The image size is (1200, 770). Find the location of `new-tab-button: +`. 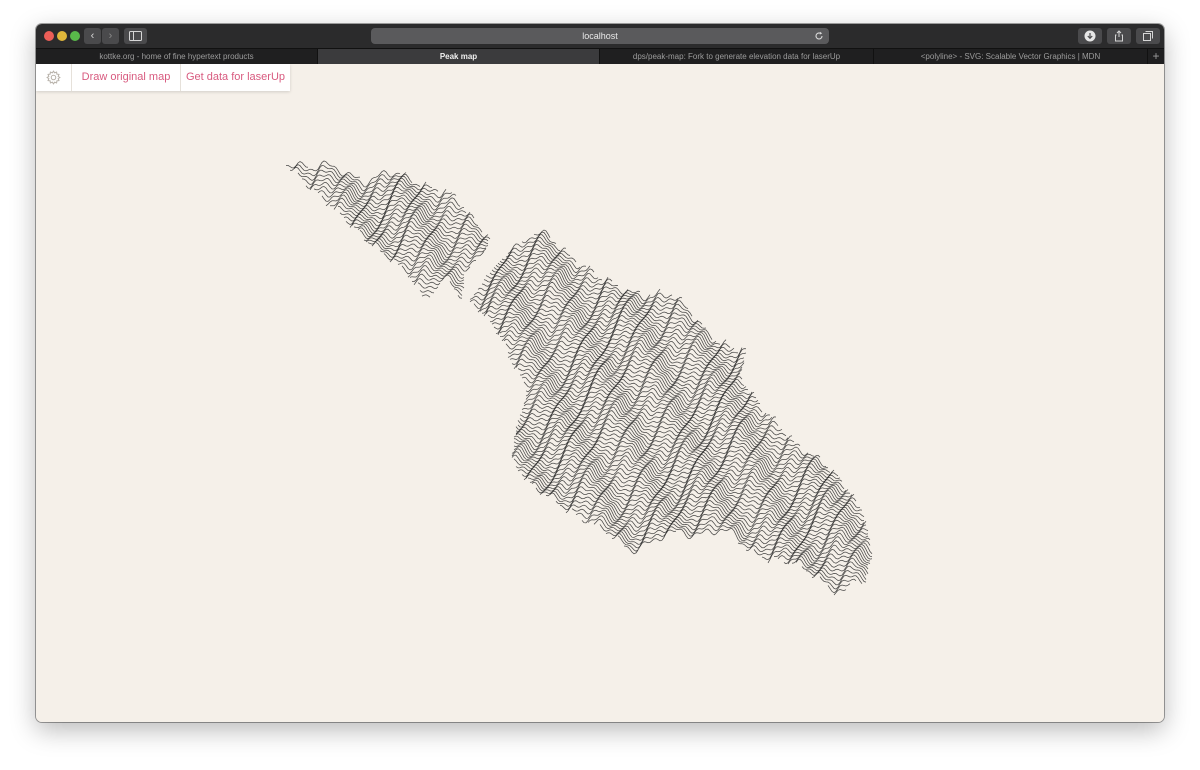

new-tab-button: + is located at coordinates (1156, 56).